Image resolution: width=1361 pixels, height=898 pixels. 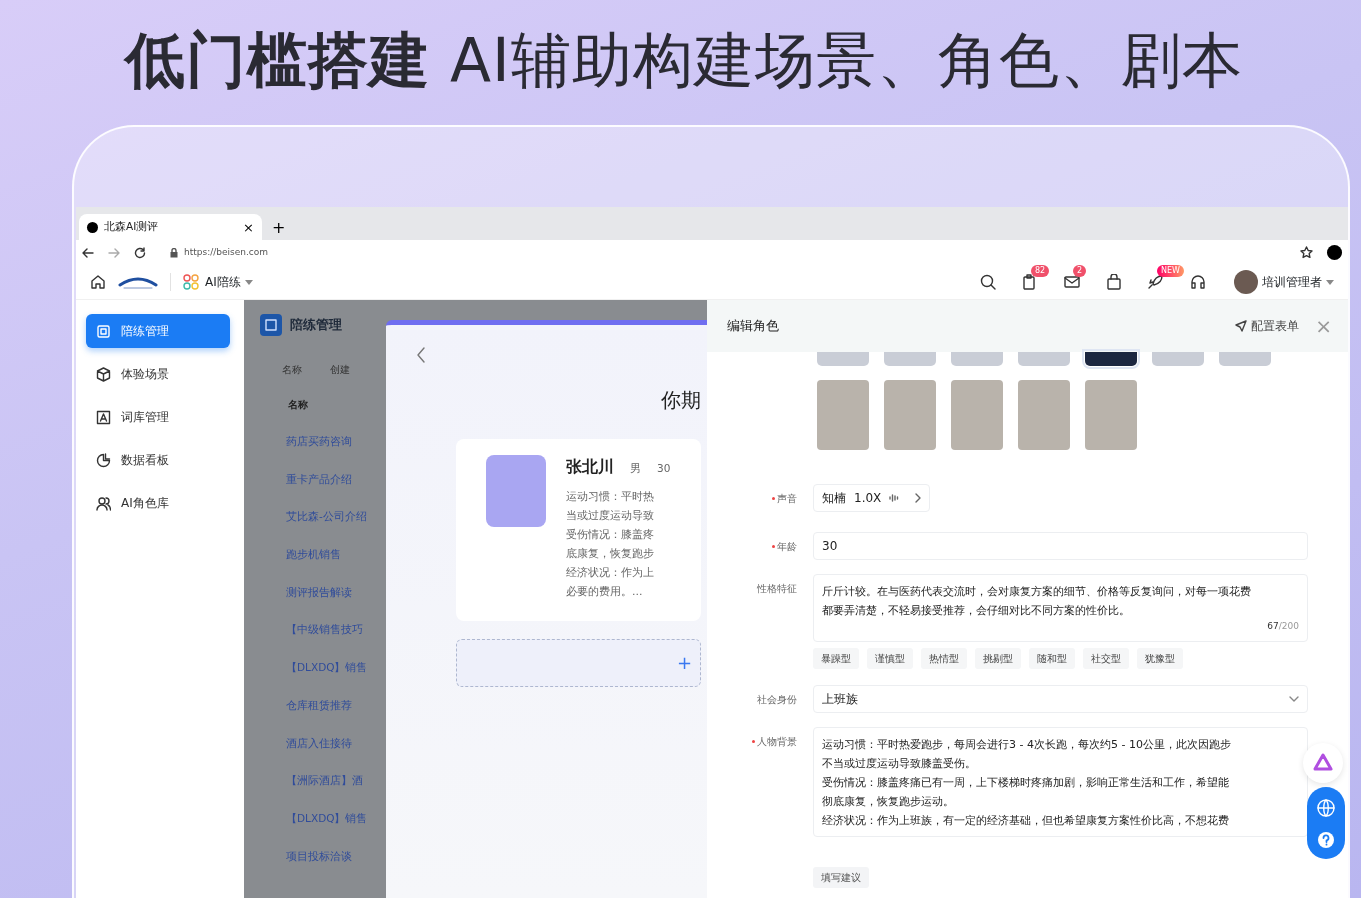 I want to click on tag-chip: 热情型, so click(x=944, y=658).